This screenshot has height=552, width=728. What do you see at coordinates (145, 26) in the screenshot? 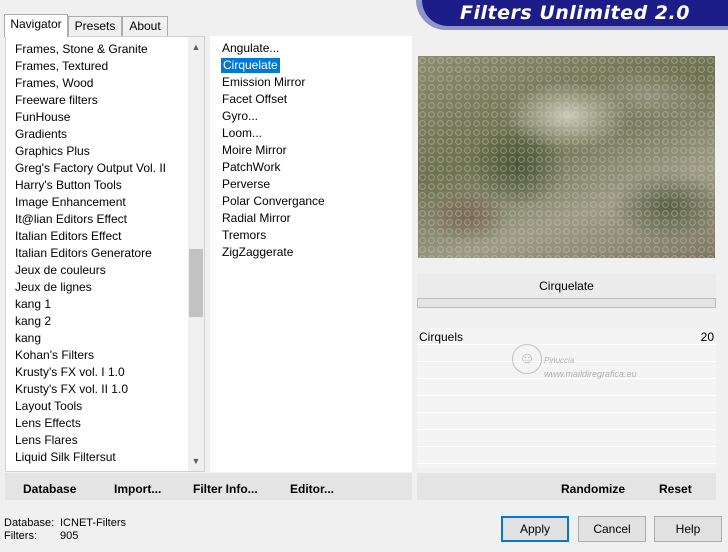
I see `tab-about: About` at bounding box center [145, 26].